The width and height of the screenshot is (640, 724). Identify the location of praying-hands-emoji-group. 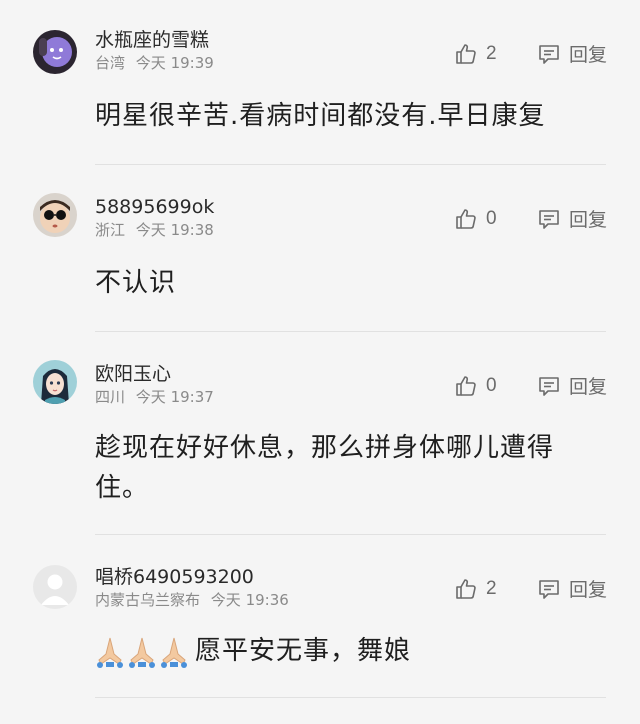
(143, 652).